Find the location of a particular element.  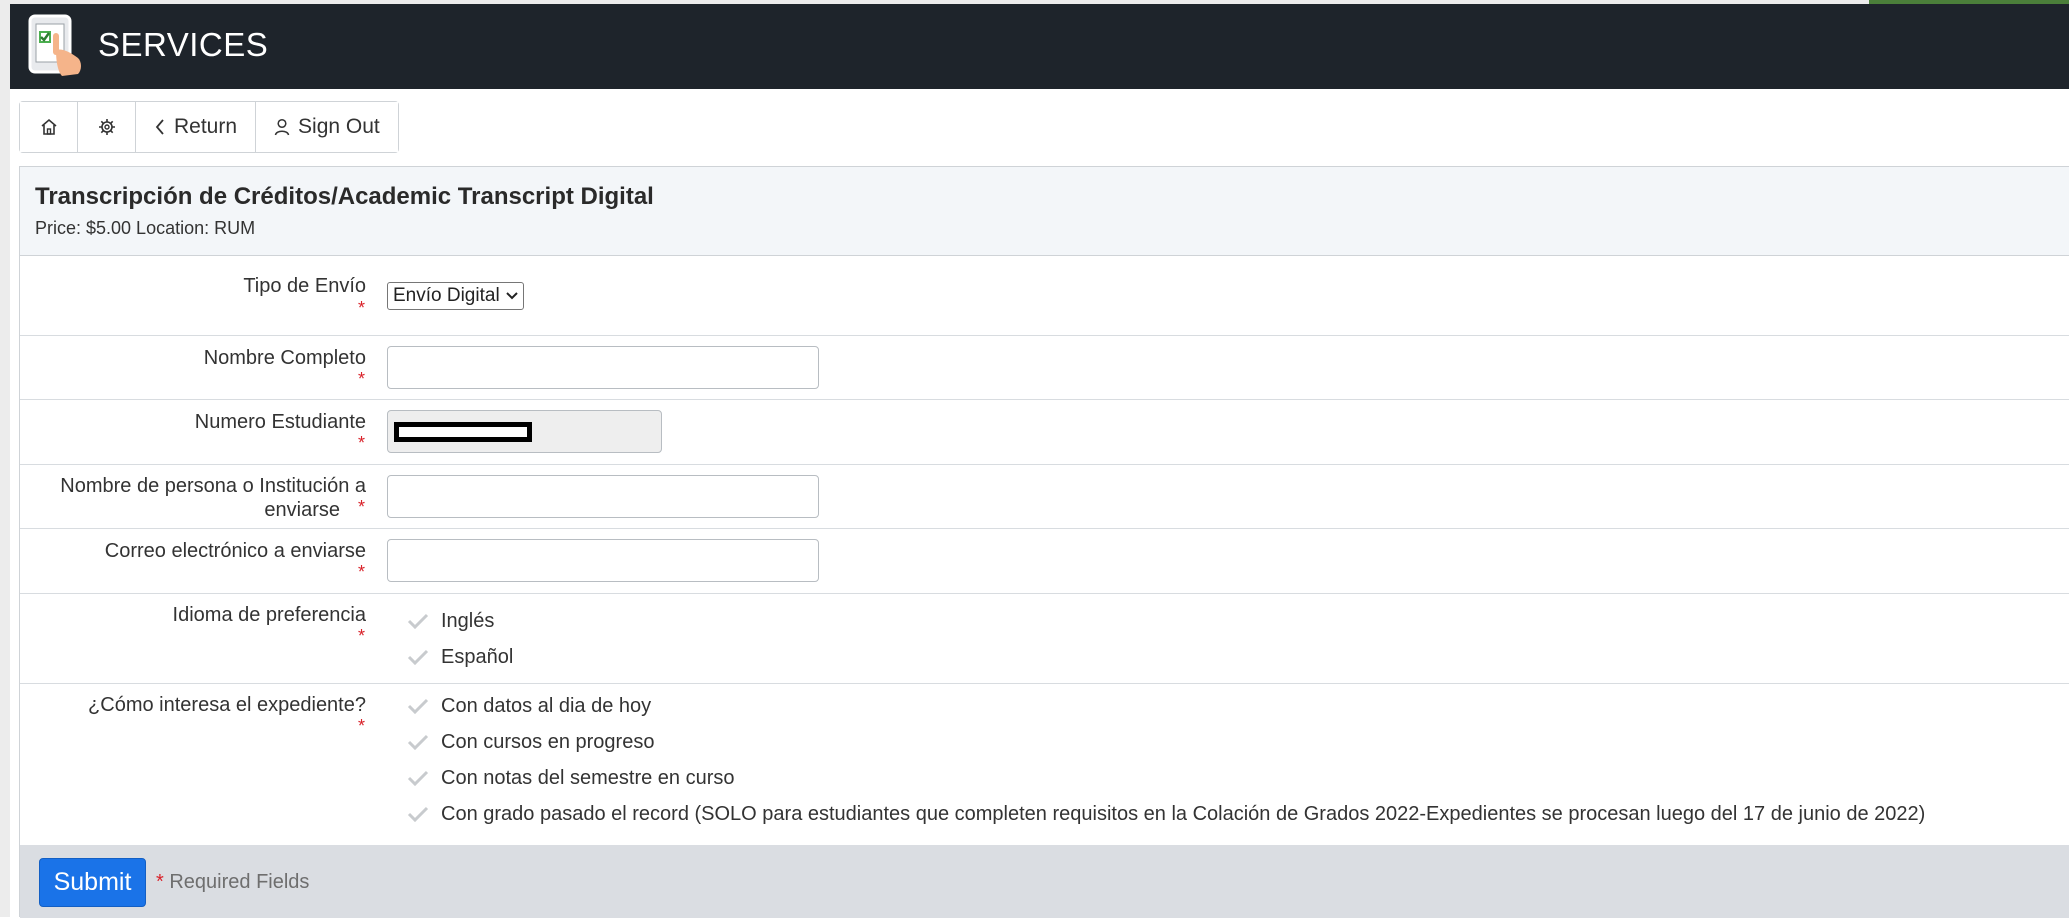

chevron-left-icon is located at coordinates (159, 127).